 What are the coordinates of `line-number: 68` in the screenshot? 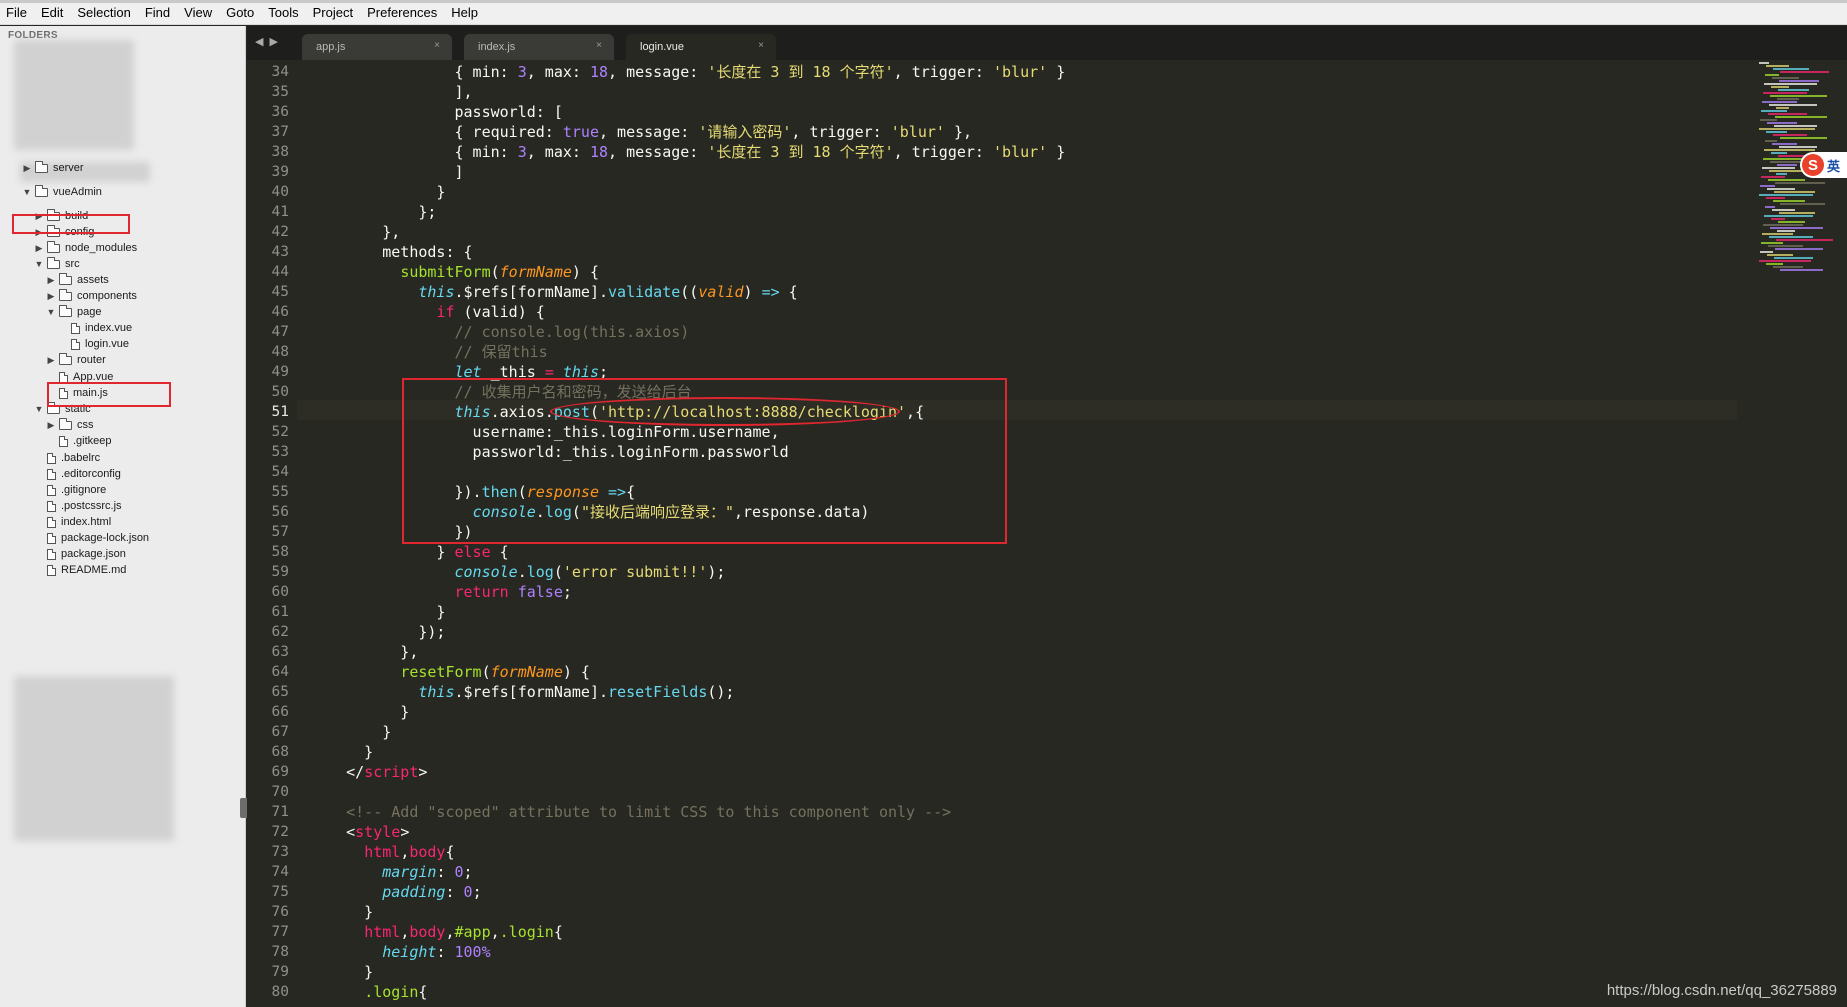 It's located at (280, 752).